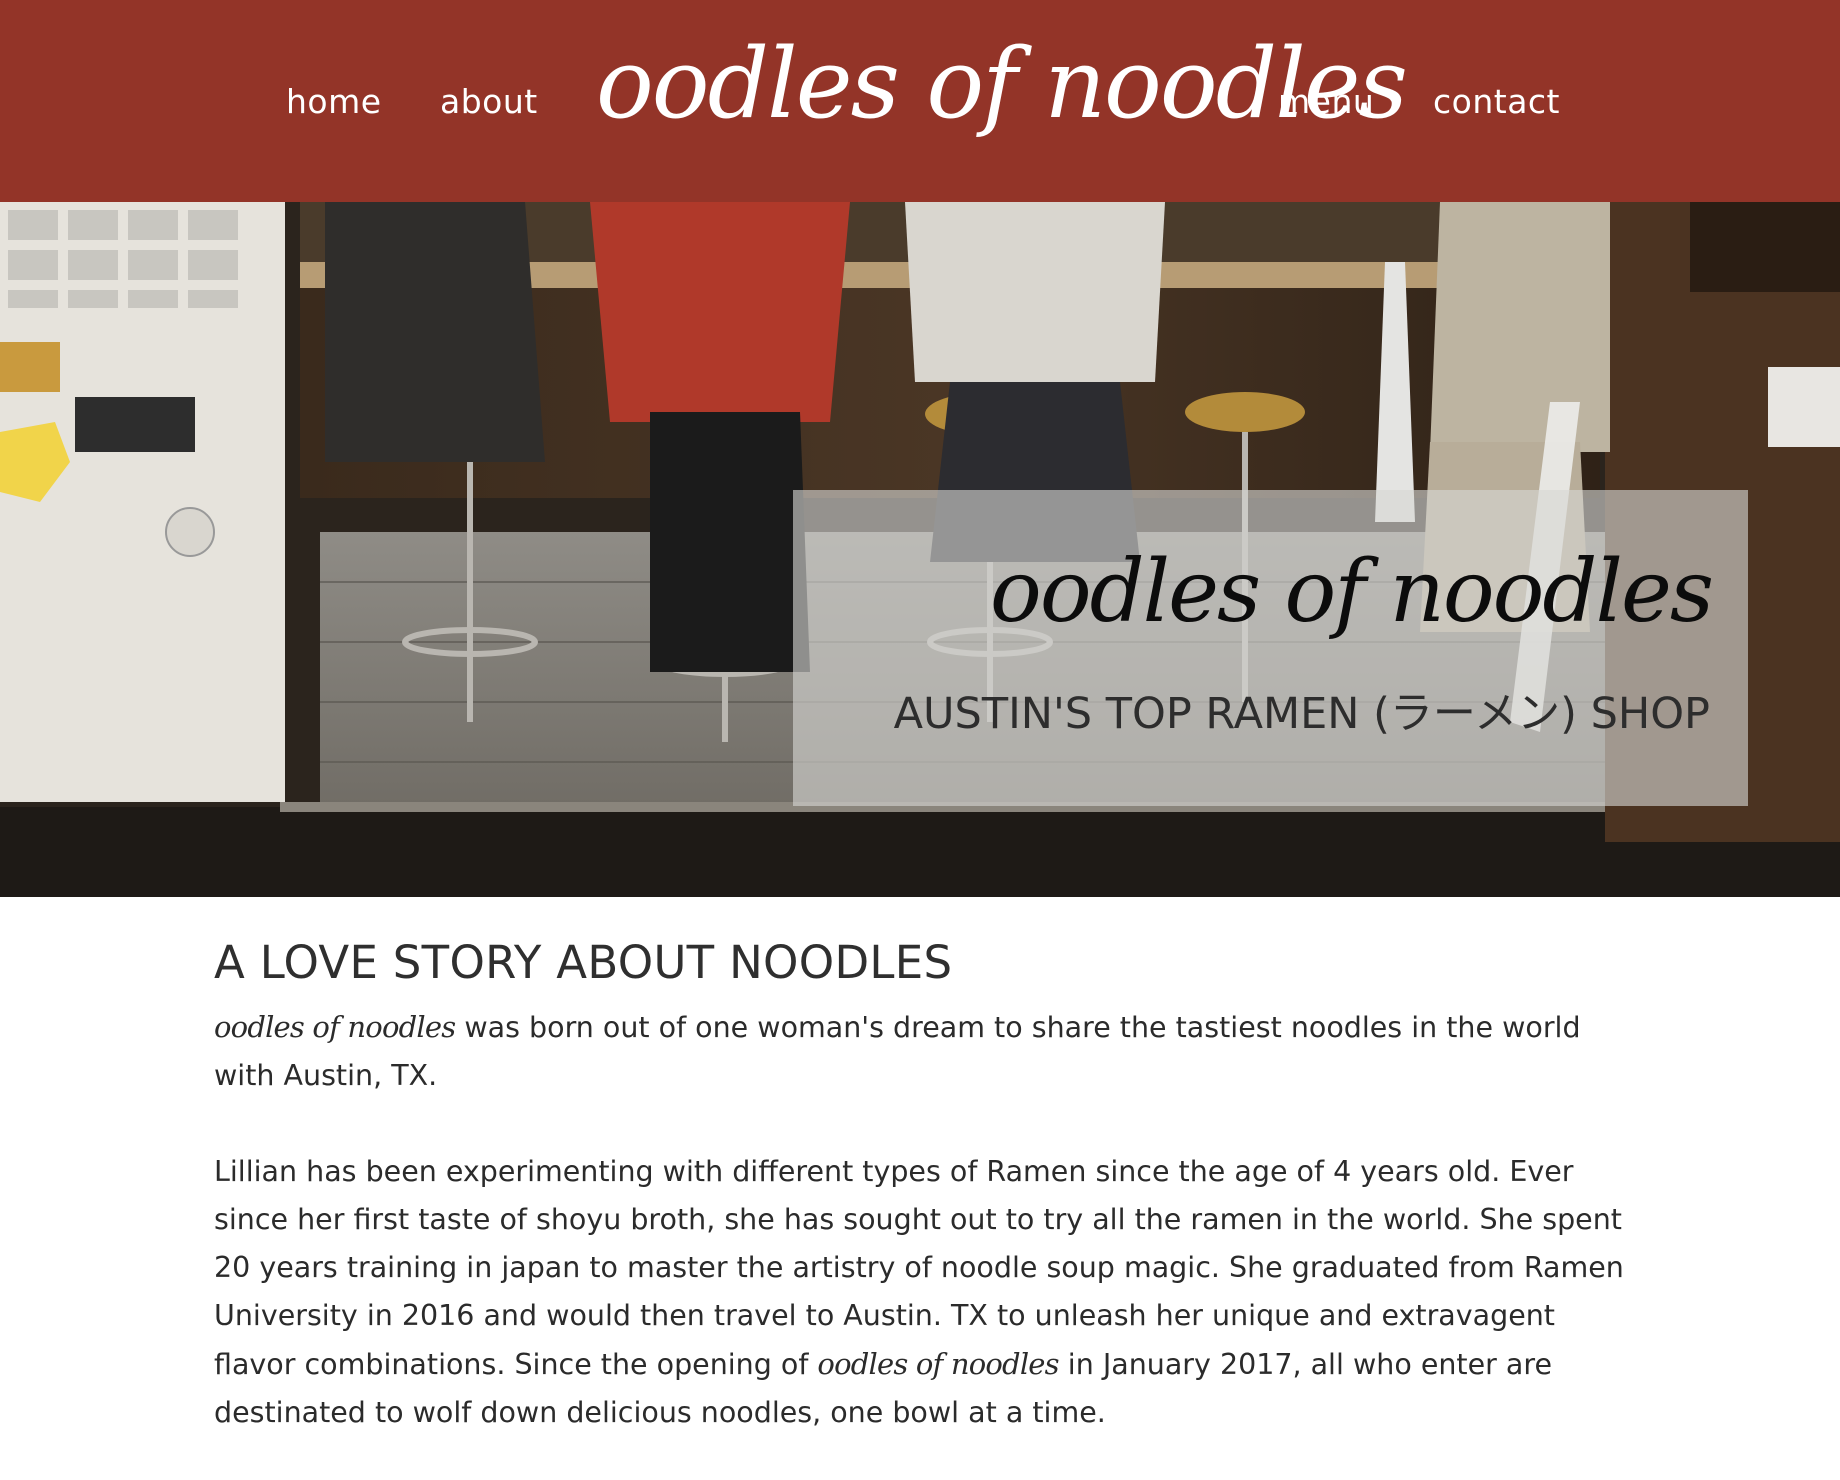 The height and width of the screenshot is (1480, 1840). Describe the element at coordinates (583, 962) in the screenshot. I see `section-title: A LOVE STORY ABOUT NOODLES` at that location.